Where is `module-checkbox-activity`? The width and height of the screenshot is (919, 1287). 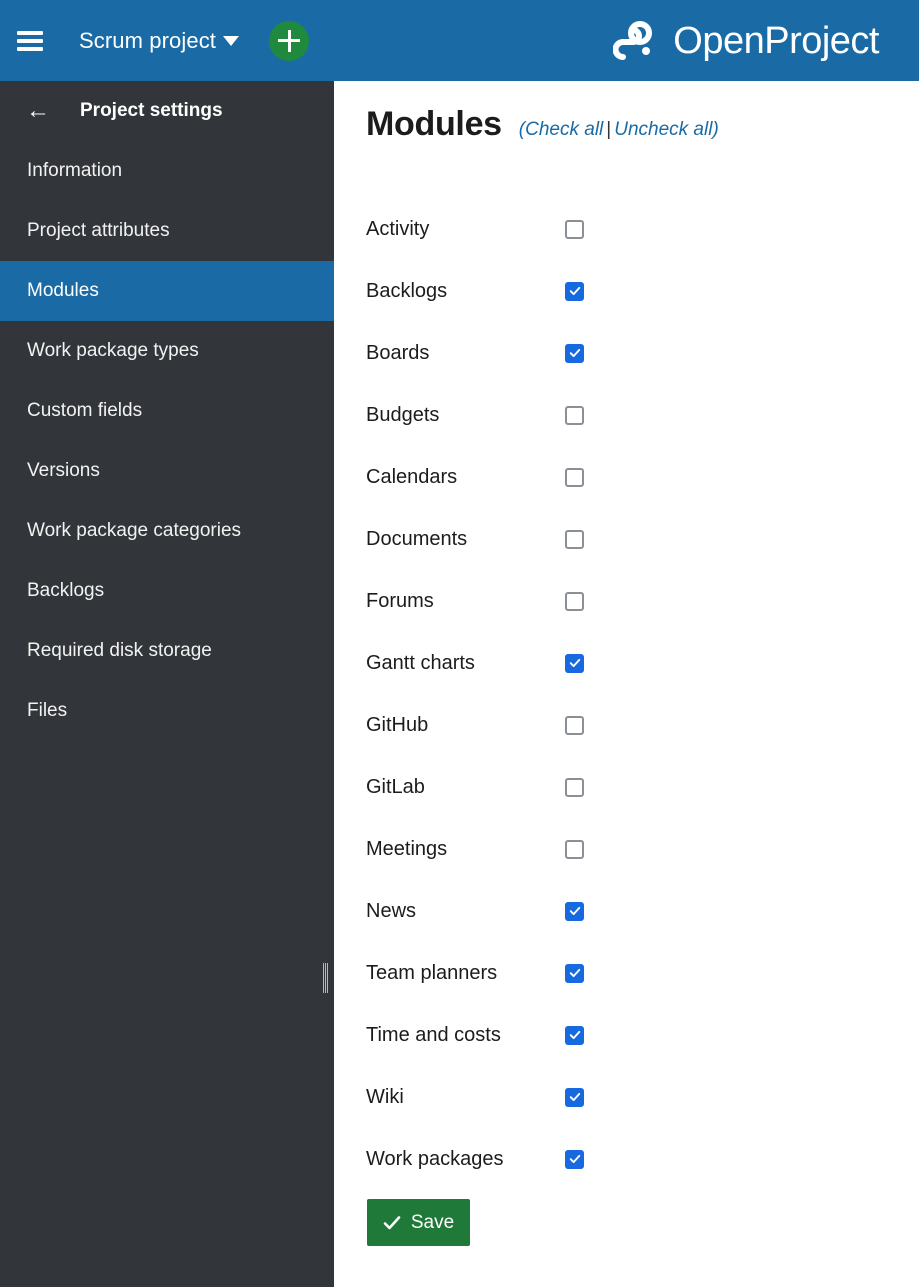
module-checkbox-activity is located at coordinates (574, 229).